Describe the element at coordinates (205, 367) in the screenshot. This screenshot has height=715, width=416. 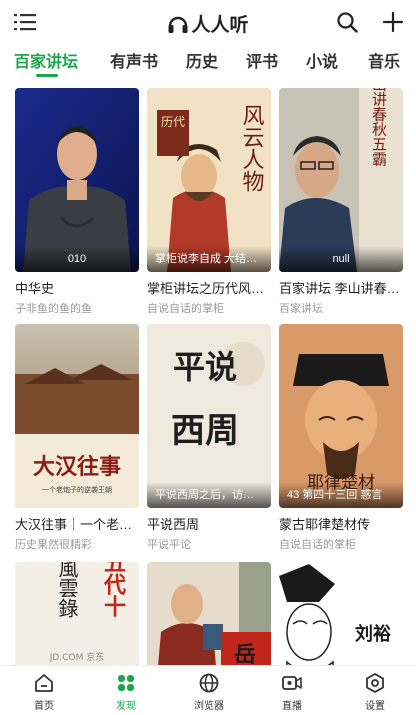
I see `cover-title-text: 平说` at that location.